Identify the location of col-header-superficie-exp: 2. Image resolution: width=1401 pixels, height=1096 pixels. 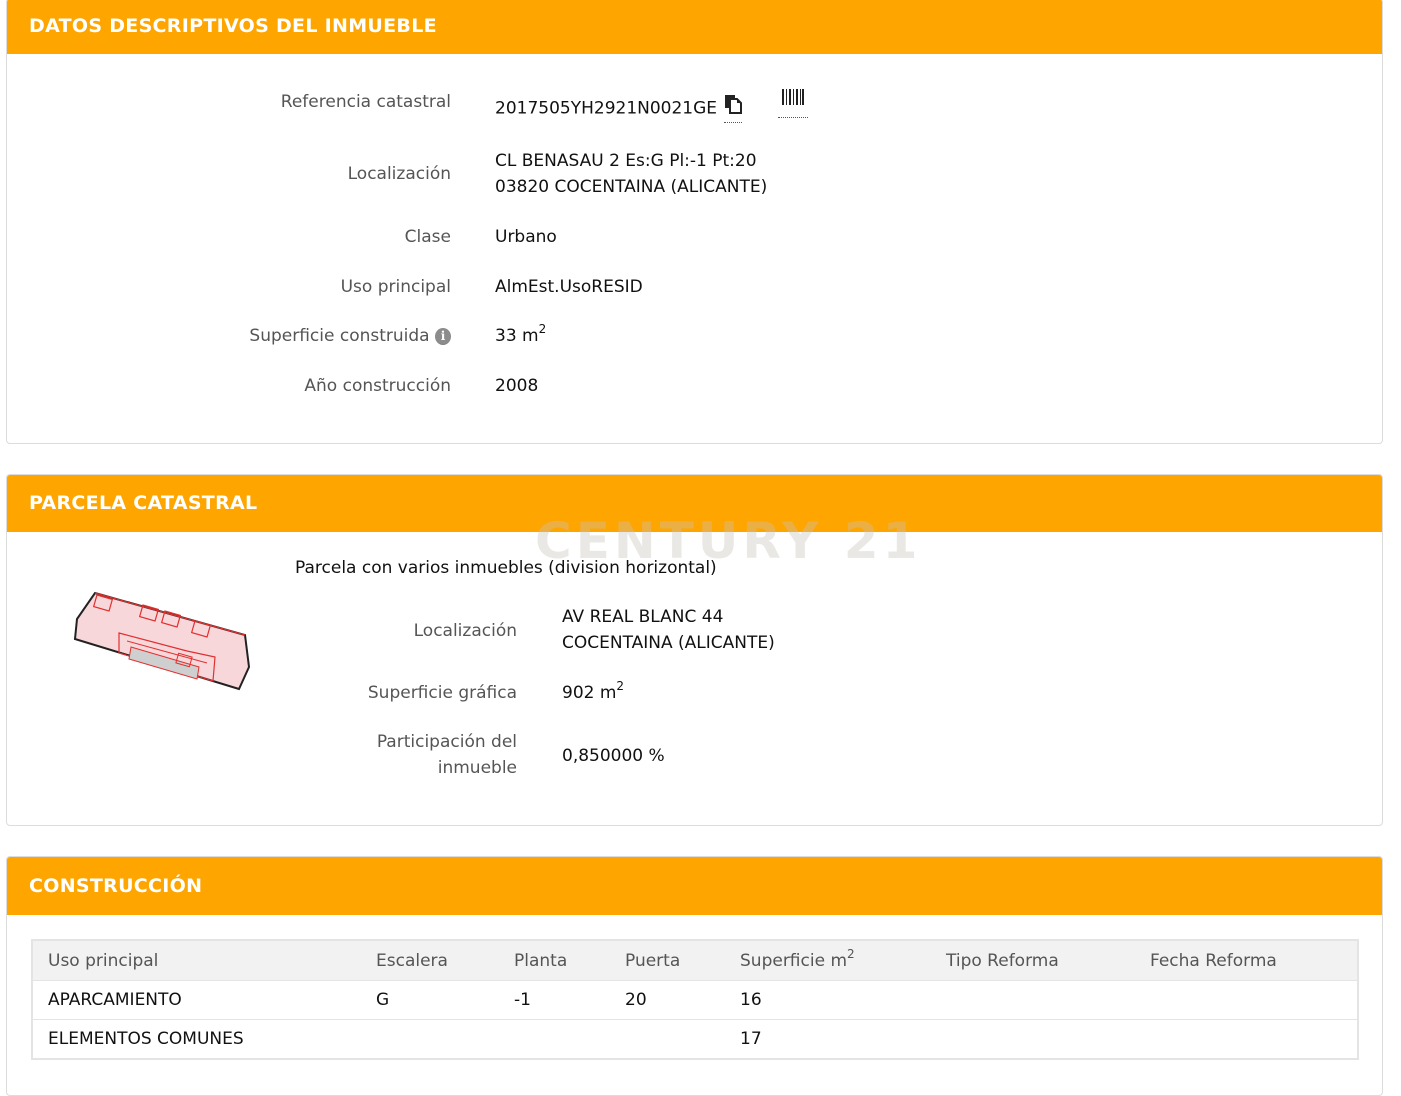
(851, 953).